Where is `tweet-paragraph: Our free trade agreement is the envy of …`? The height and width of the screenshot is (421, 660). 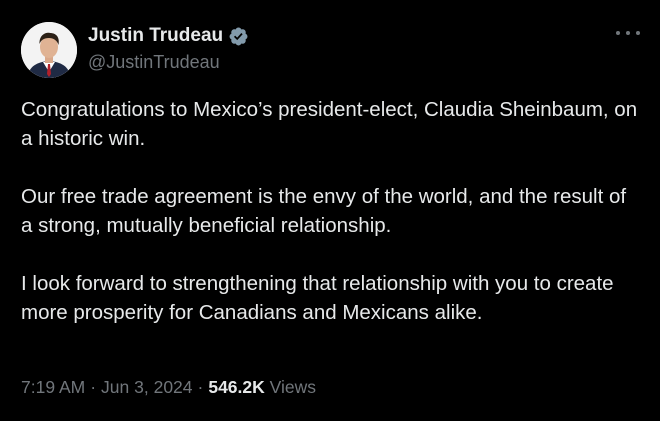
tweet-paragraph: Our free trade agreement is the envy of … is located at coordinates (324, 211).